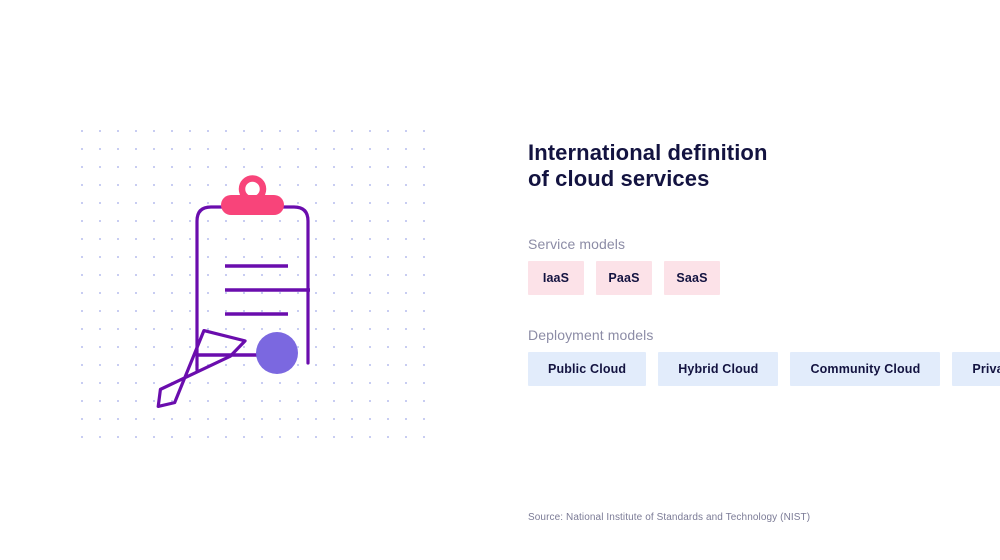  I want to click on service-models-label: Service models, so click(577, 244).